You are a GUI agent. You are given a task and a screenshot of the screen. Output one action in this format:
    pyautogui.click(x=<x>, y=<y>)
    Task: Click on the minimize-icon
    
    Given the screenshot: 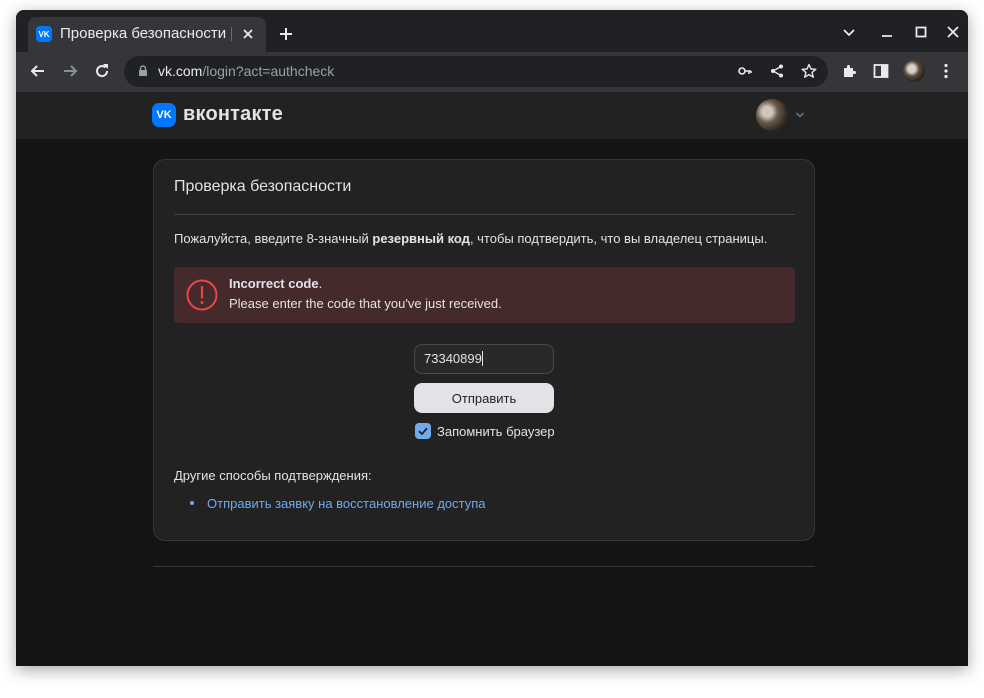 What is the action you would take?
    pyautogui.click(x=887, y=32)
    